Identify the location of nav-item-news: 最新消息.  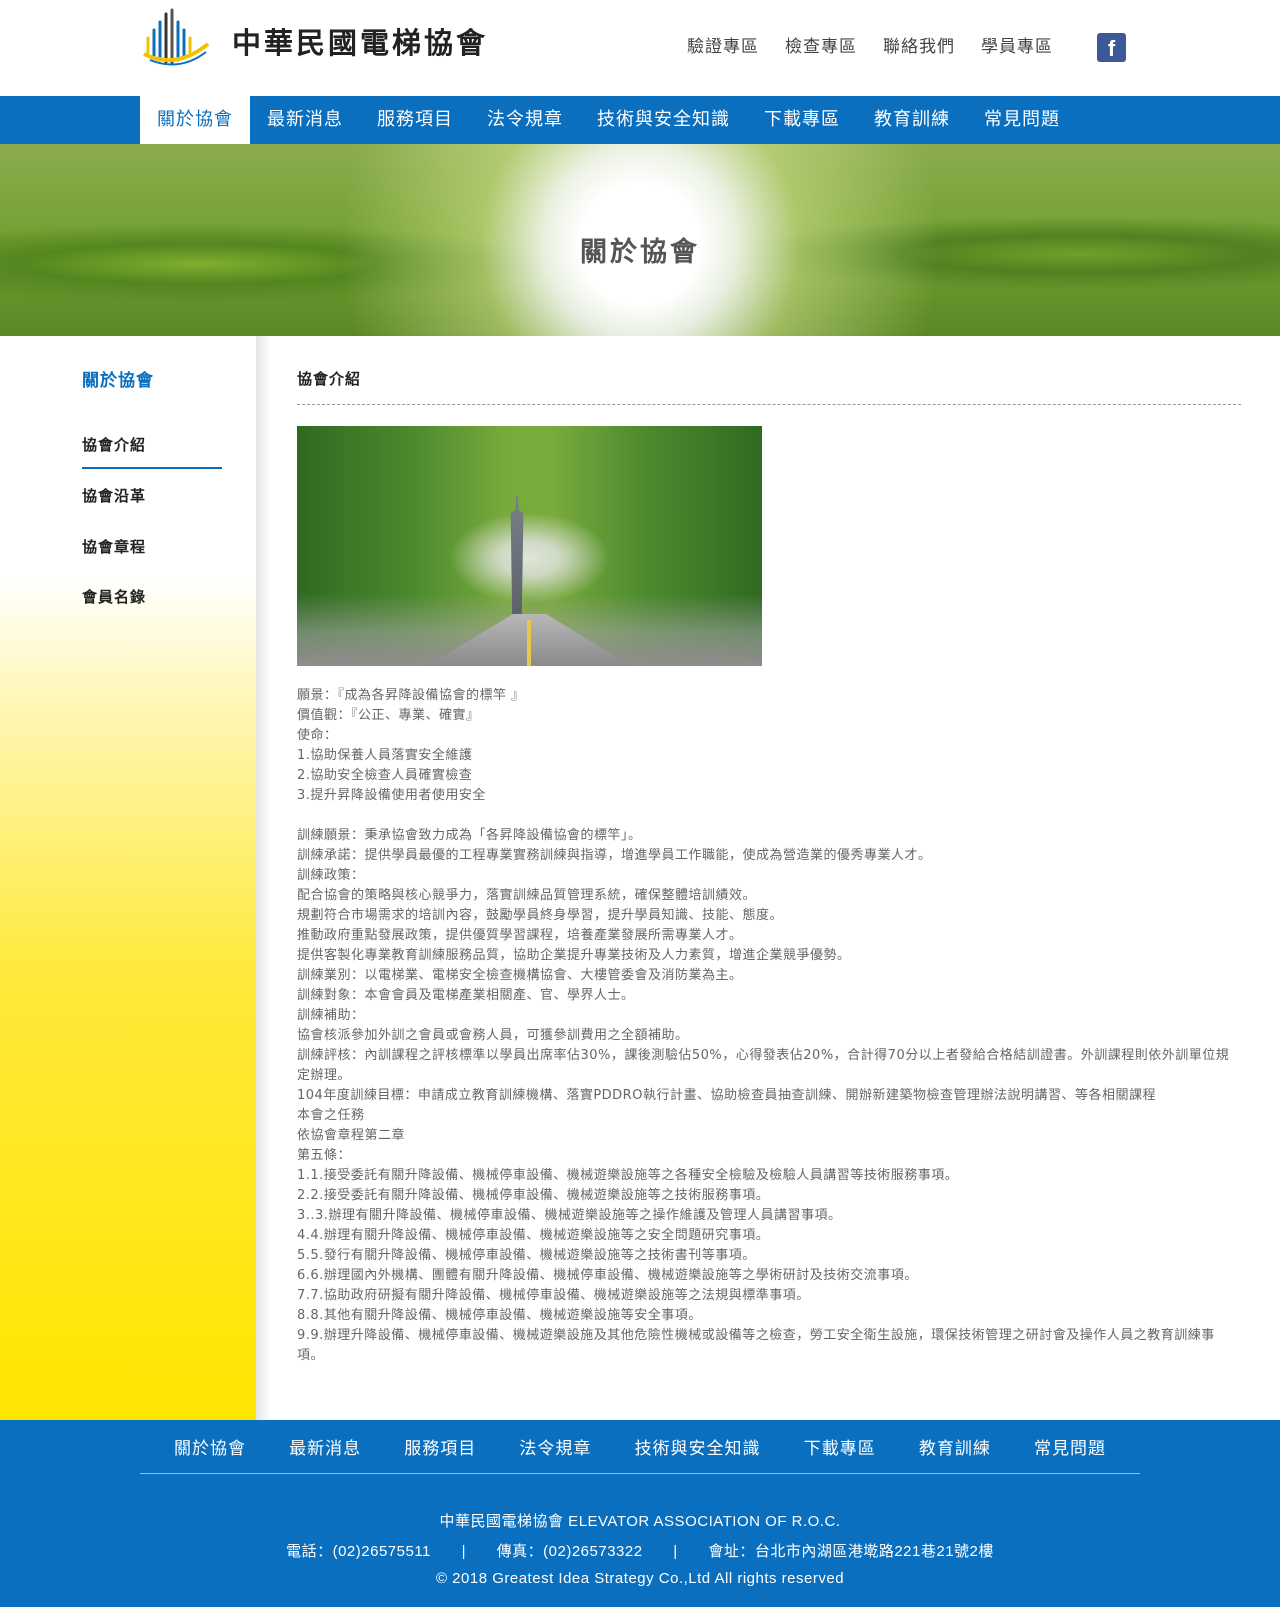
(305, 120).